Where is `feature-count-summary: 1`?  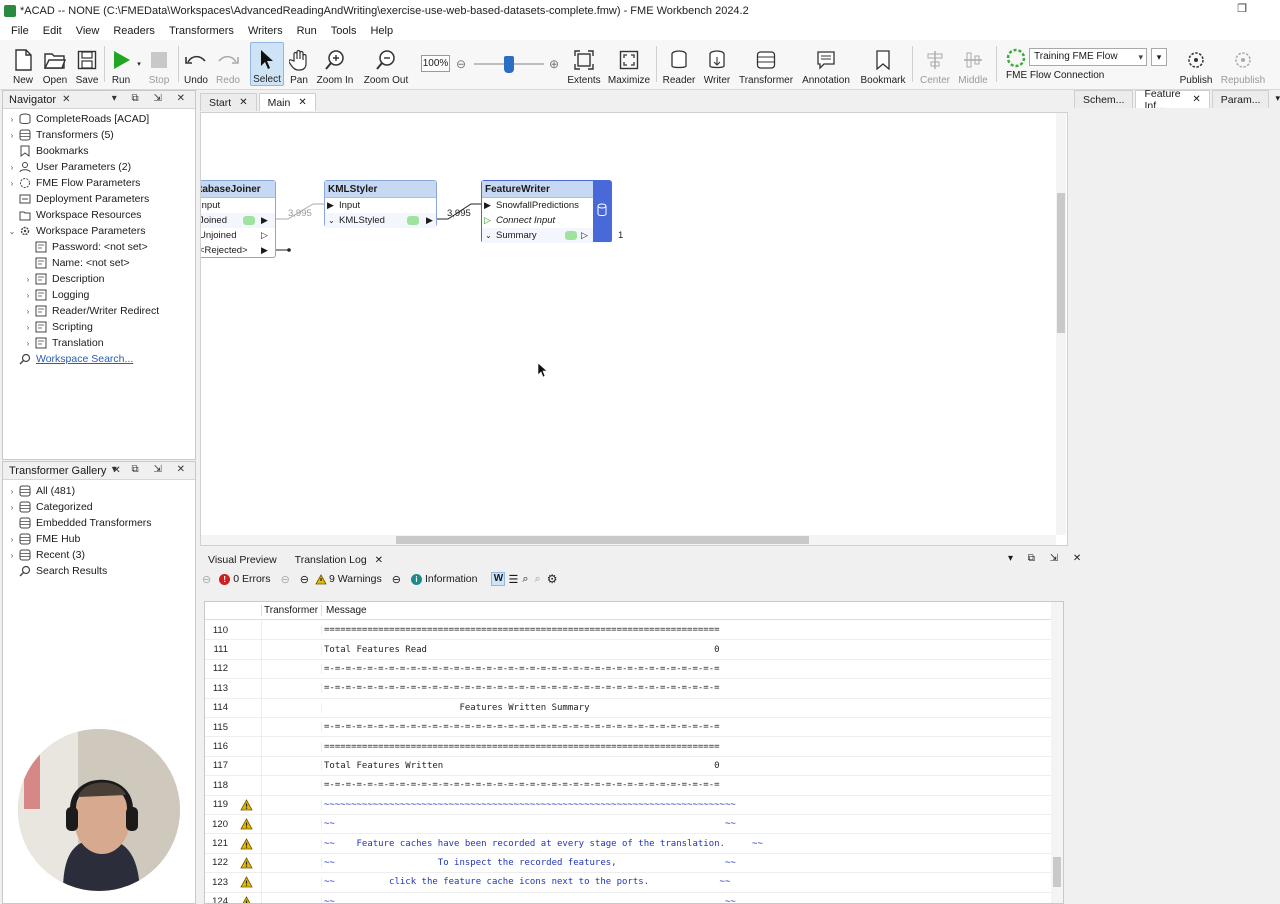 feature-count-summary: 1 is located at coordinates (620, 235).